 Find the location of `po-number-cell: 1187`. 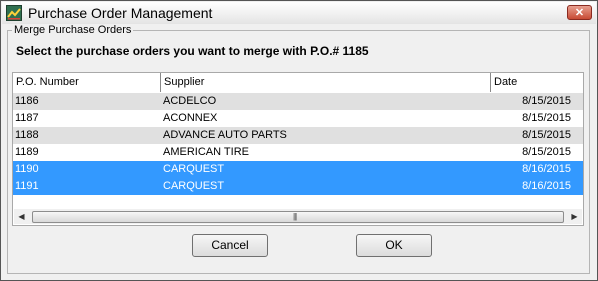

po-number-cell: 1187 is located at coordinates (27, 118).